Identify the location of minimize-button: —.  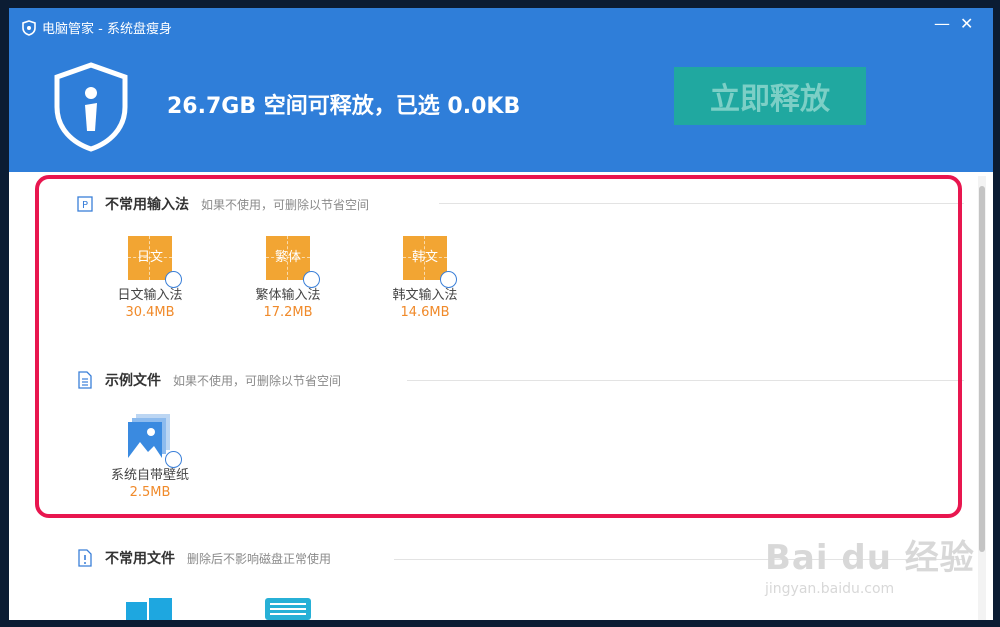
(942, 23).